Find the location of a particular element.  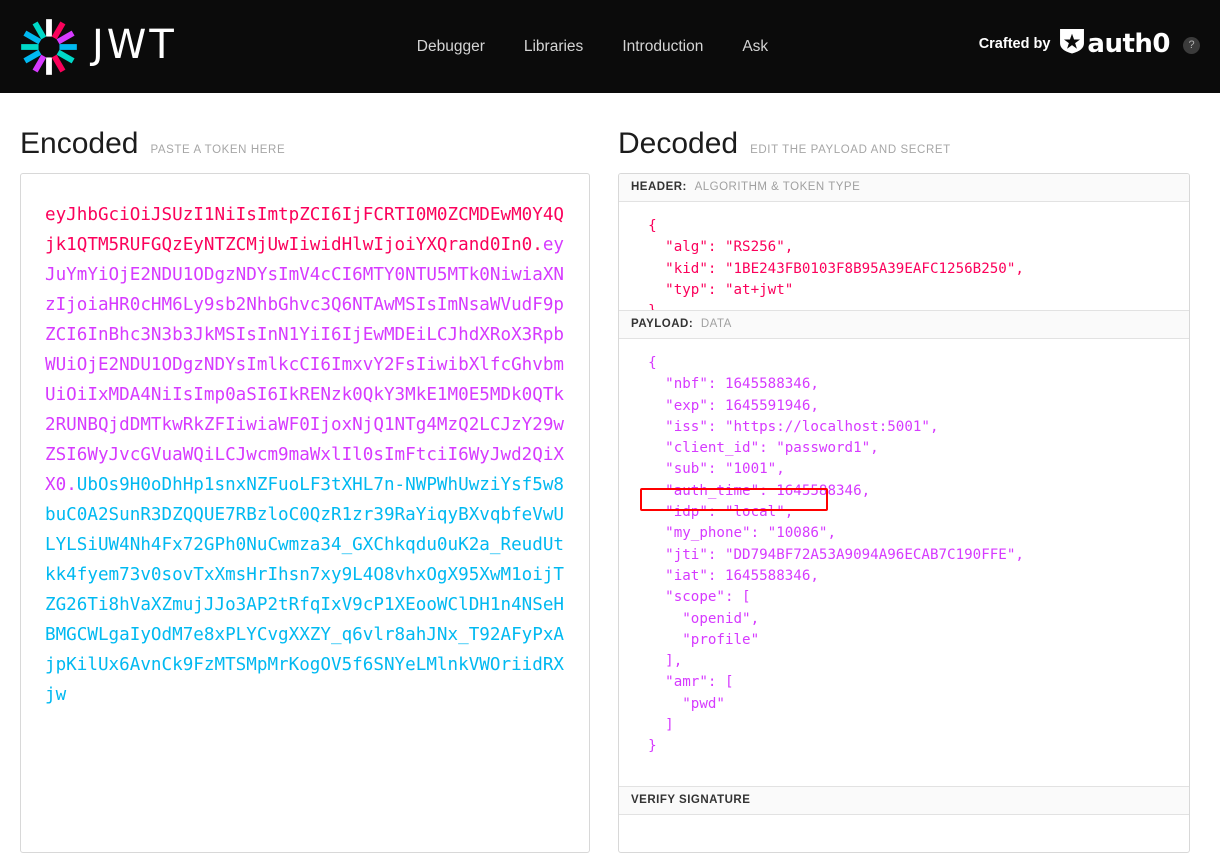

encoded-title: Encoded is located at coordinates (79, 143).